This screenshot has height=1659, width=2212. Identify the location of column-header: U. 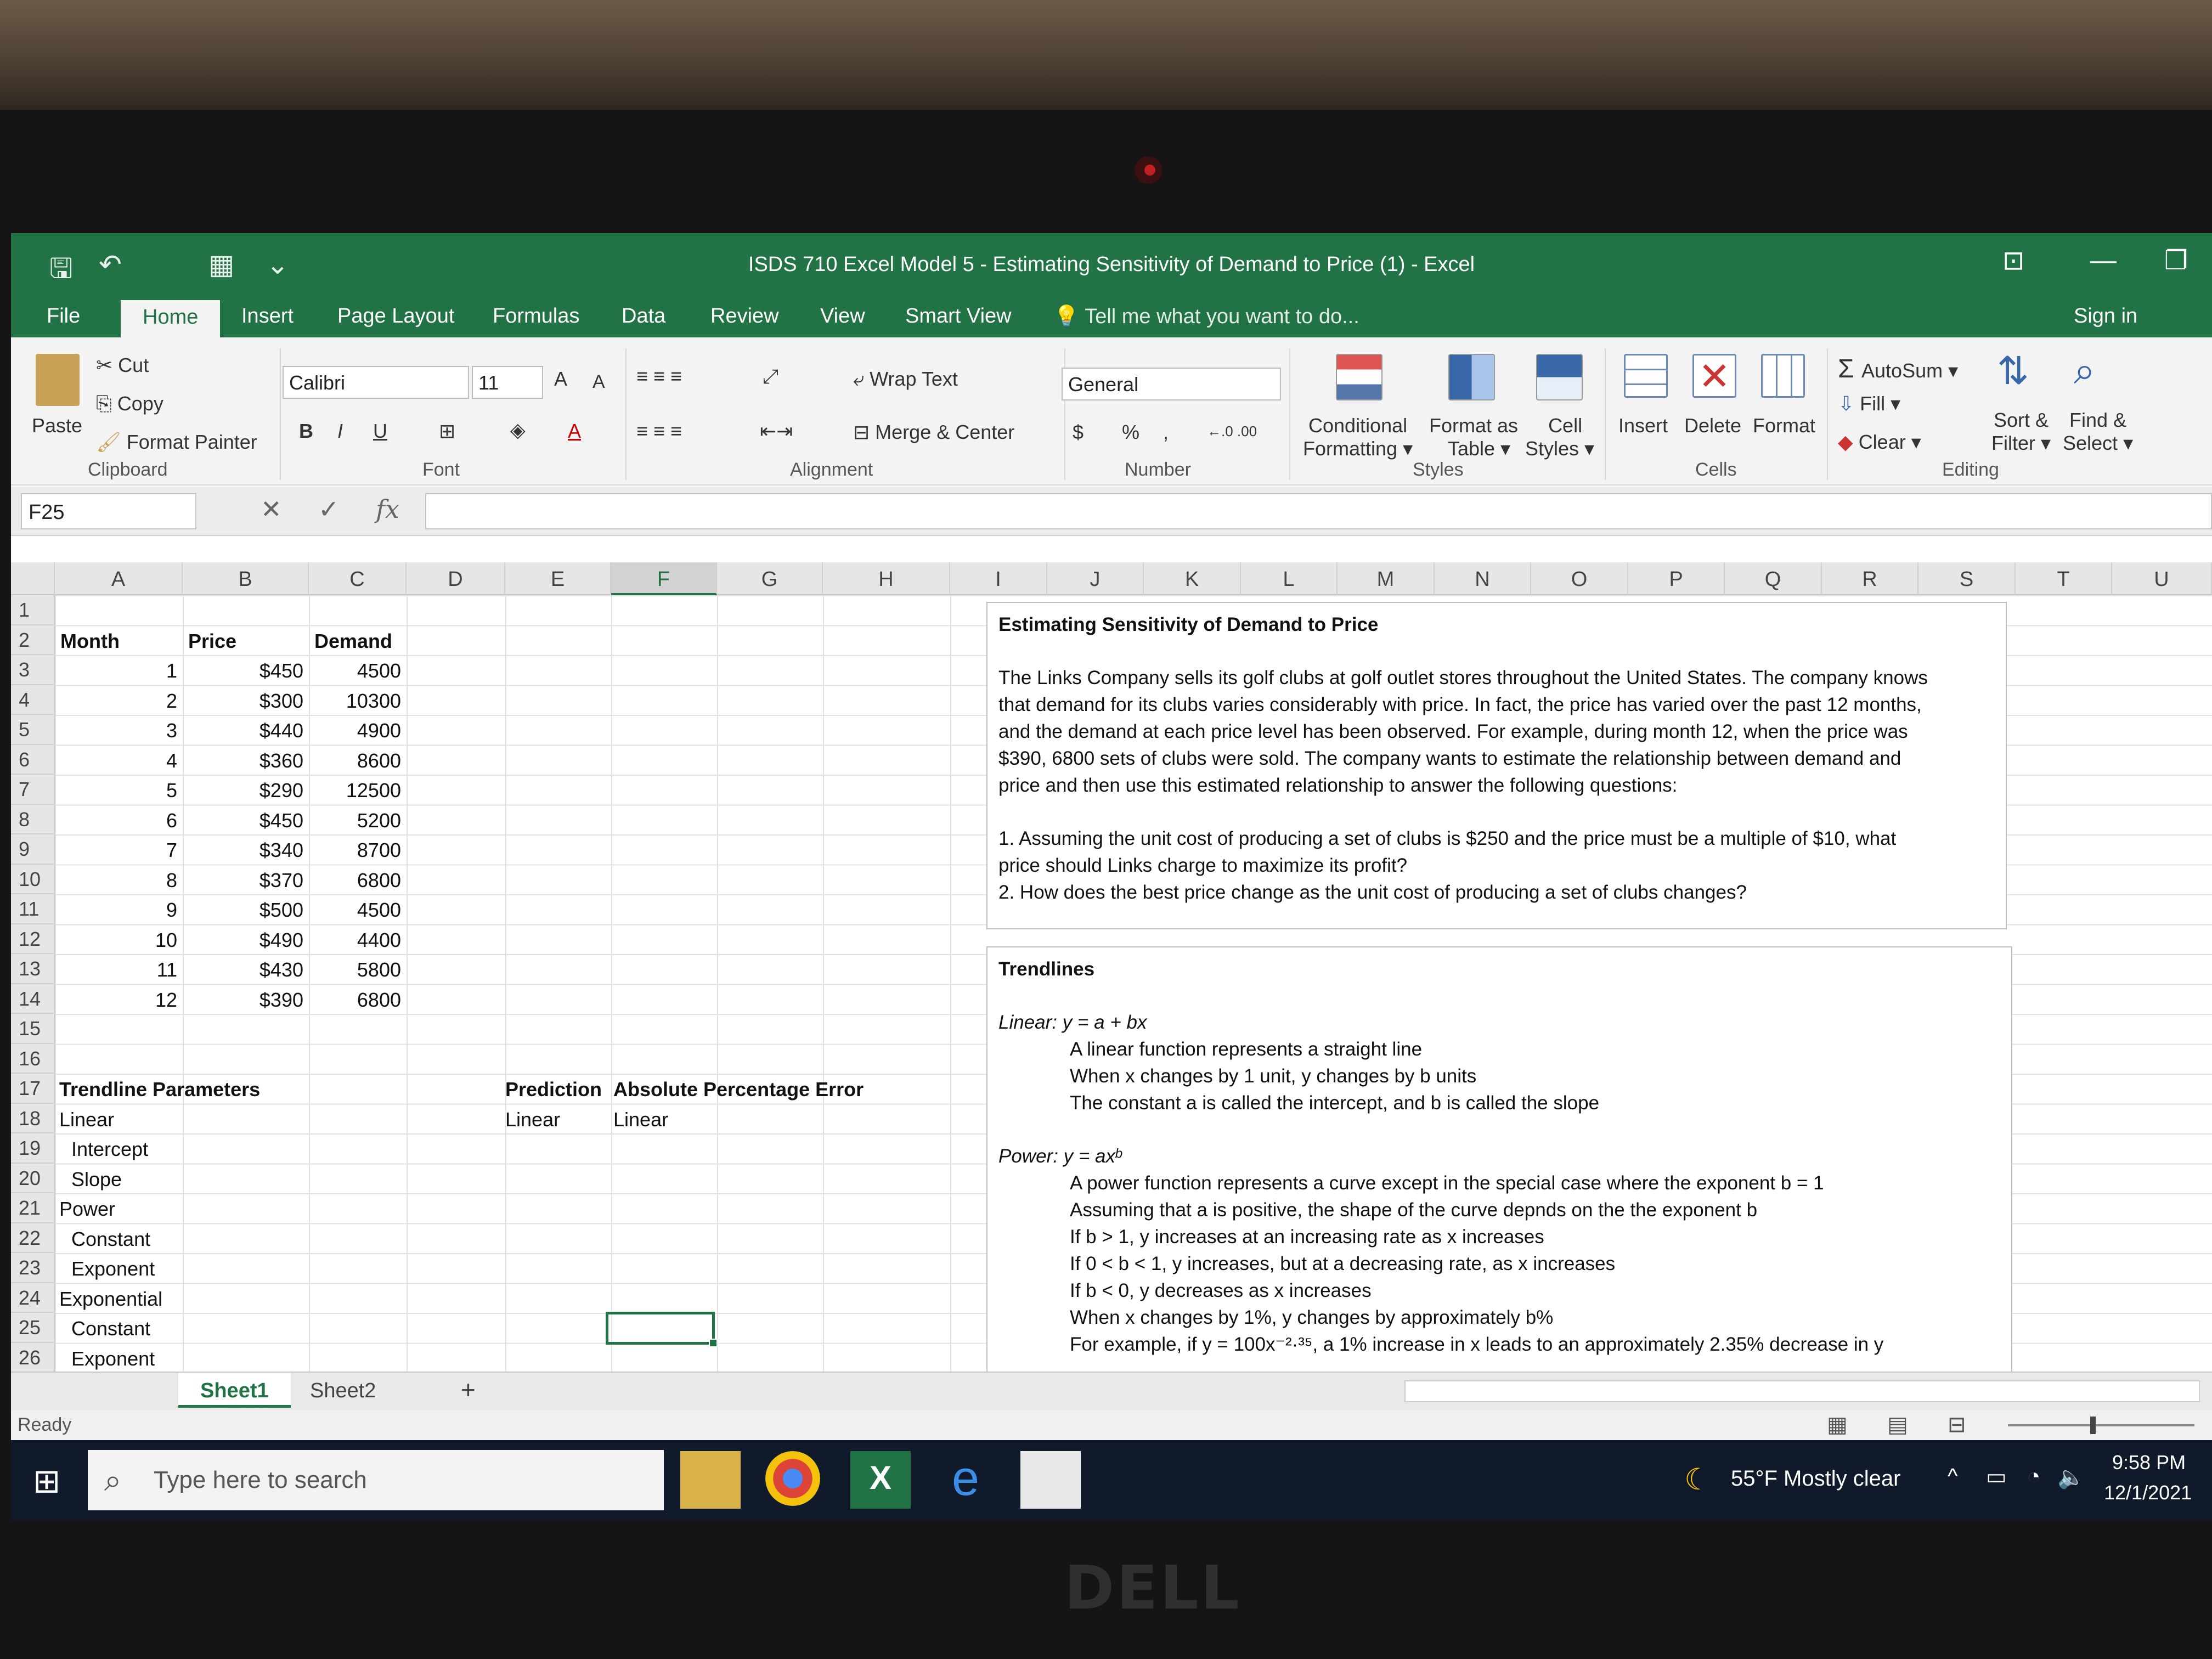
(2162, 579).